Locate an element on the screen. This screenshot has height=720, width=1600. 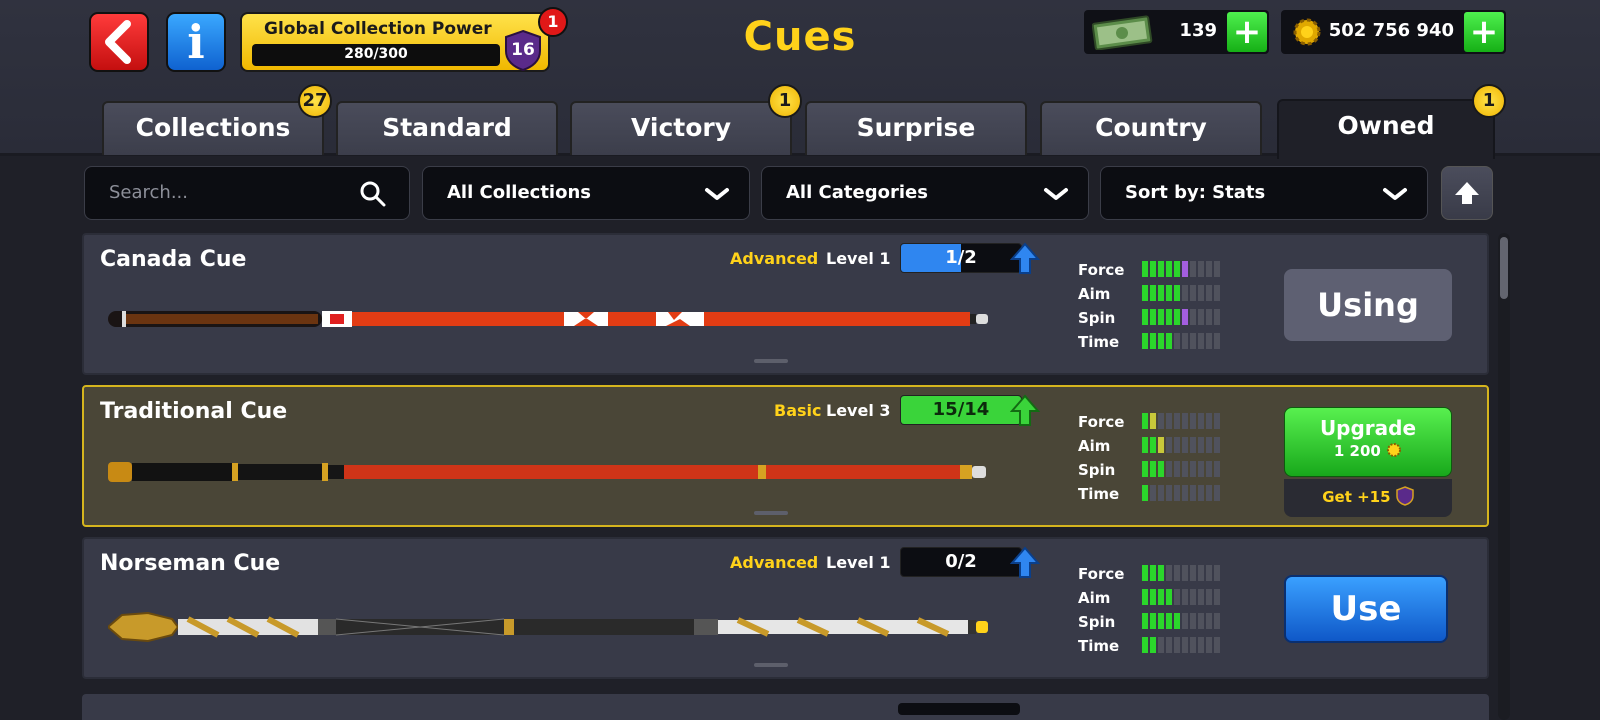
collection-power-label: Global Collection Power is located at coordinates (378, 29).